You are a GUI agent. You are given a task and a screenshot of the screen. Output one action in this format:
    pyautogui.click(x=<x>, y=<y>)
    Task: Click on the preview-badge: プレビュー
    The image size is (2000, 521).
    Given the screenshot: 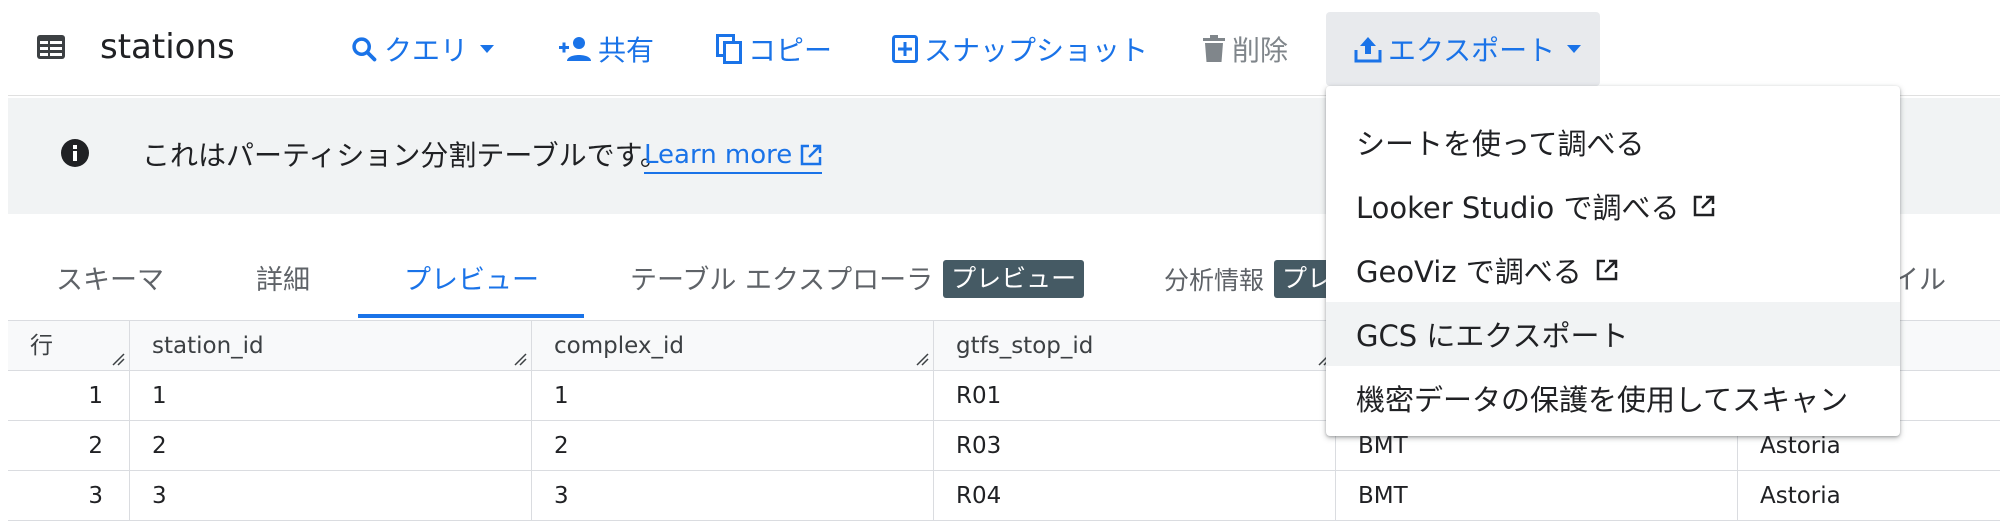 What is the action you would take?
    pyautogui.click(x=1014, y=279)
    